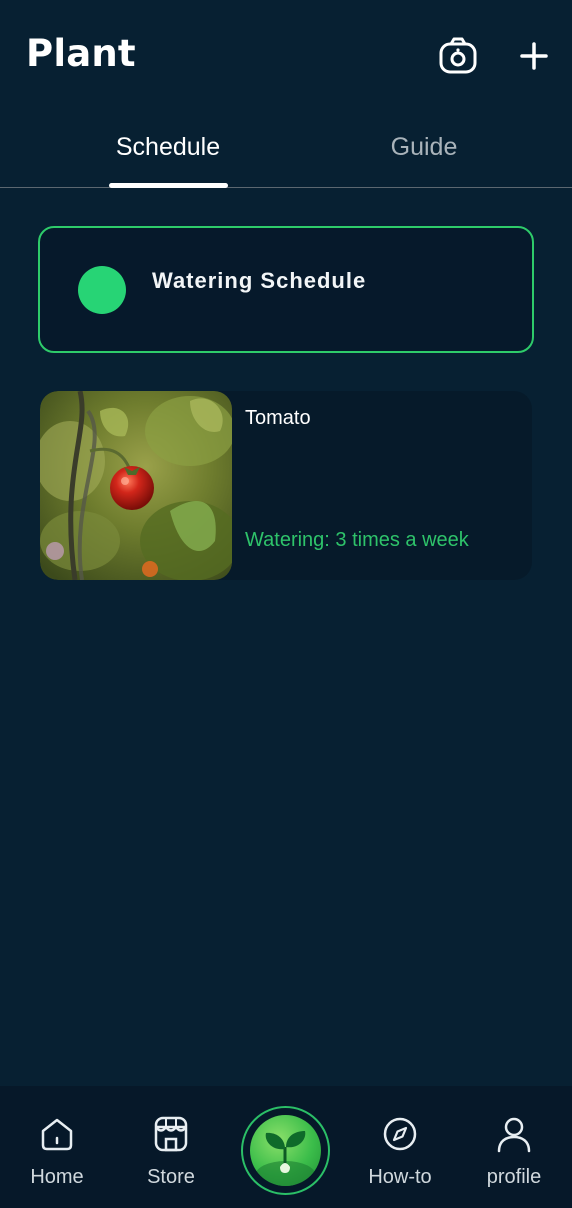 The height and width of the screenshot is (1208, 572). I want to click on watering-schedule-card: Watering Schedule, so click(286, 289).